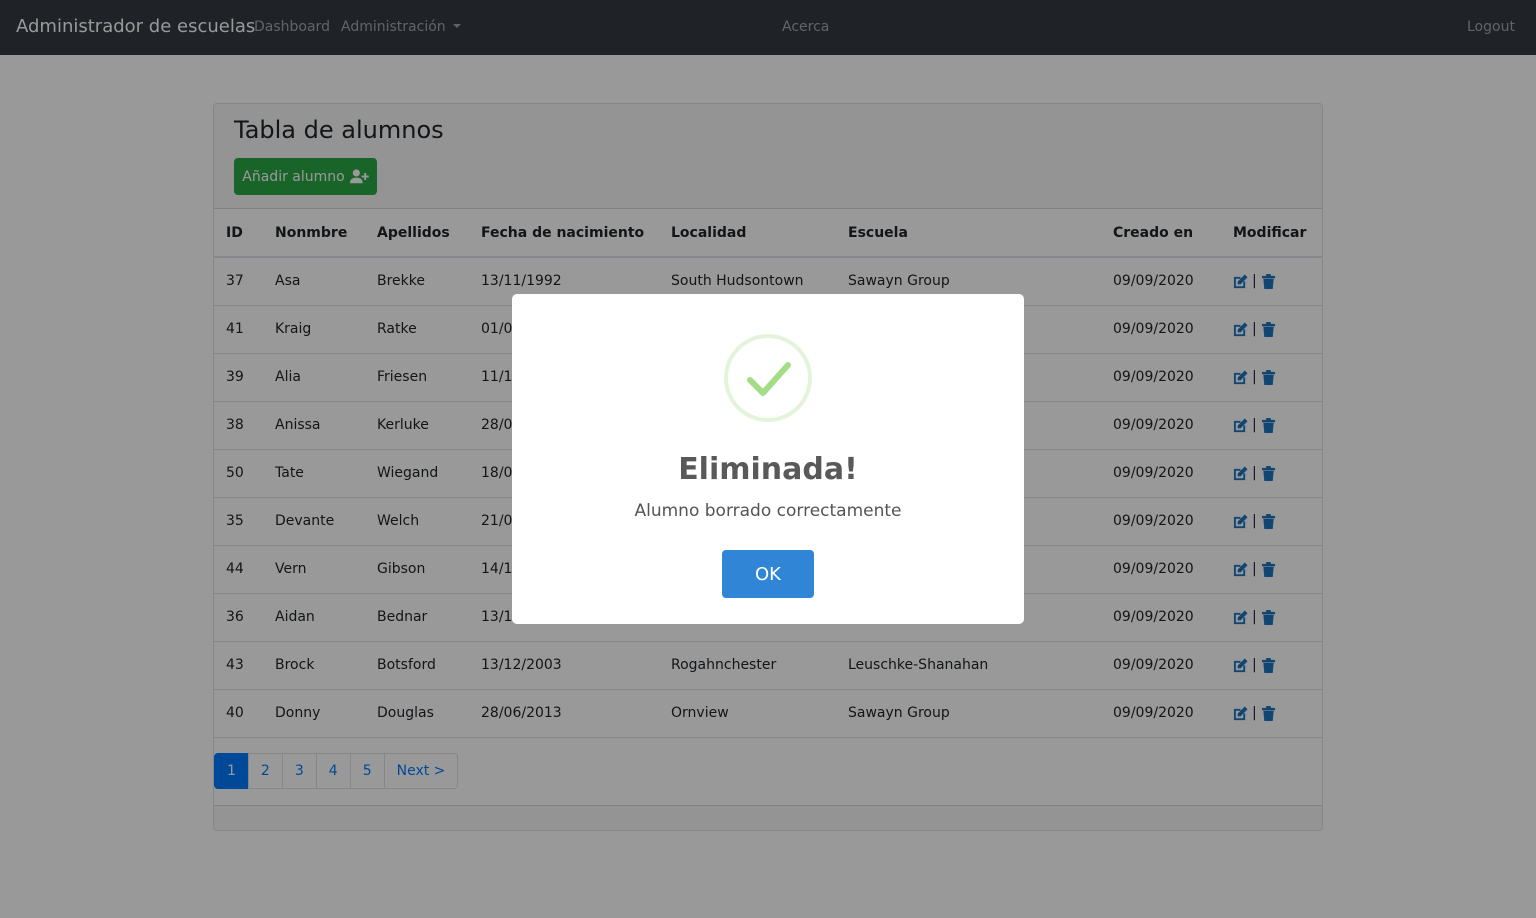  Describe the element at coordinates (768, 469) in the screenshot. I see `dialog-title: Eliminada!` at that location.